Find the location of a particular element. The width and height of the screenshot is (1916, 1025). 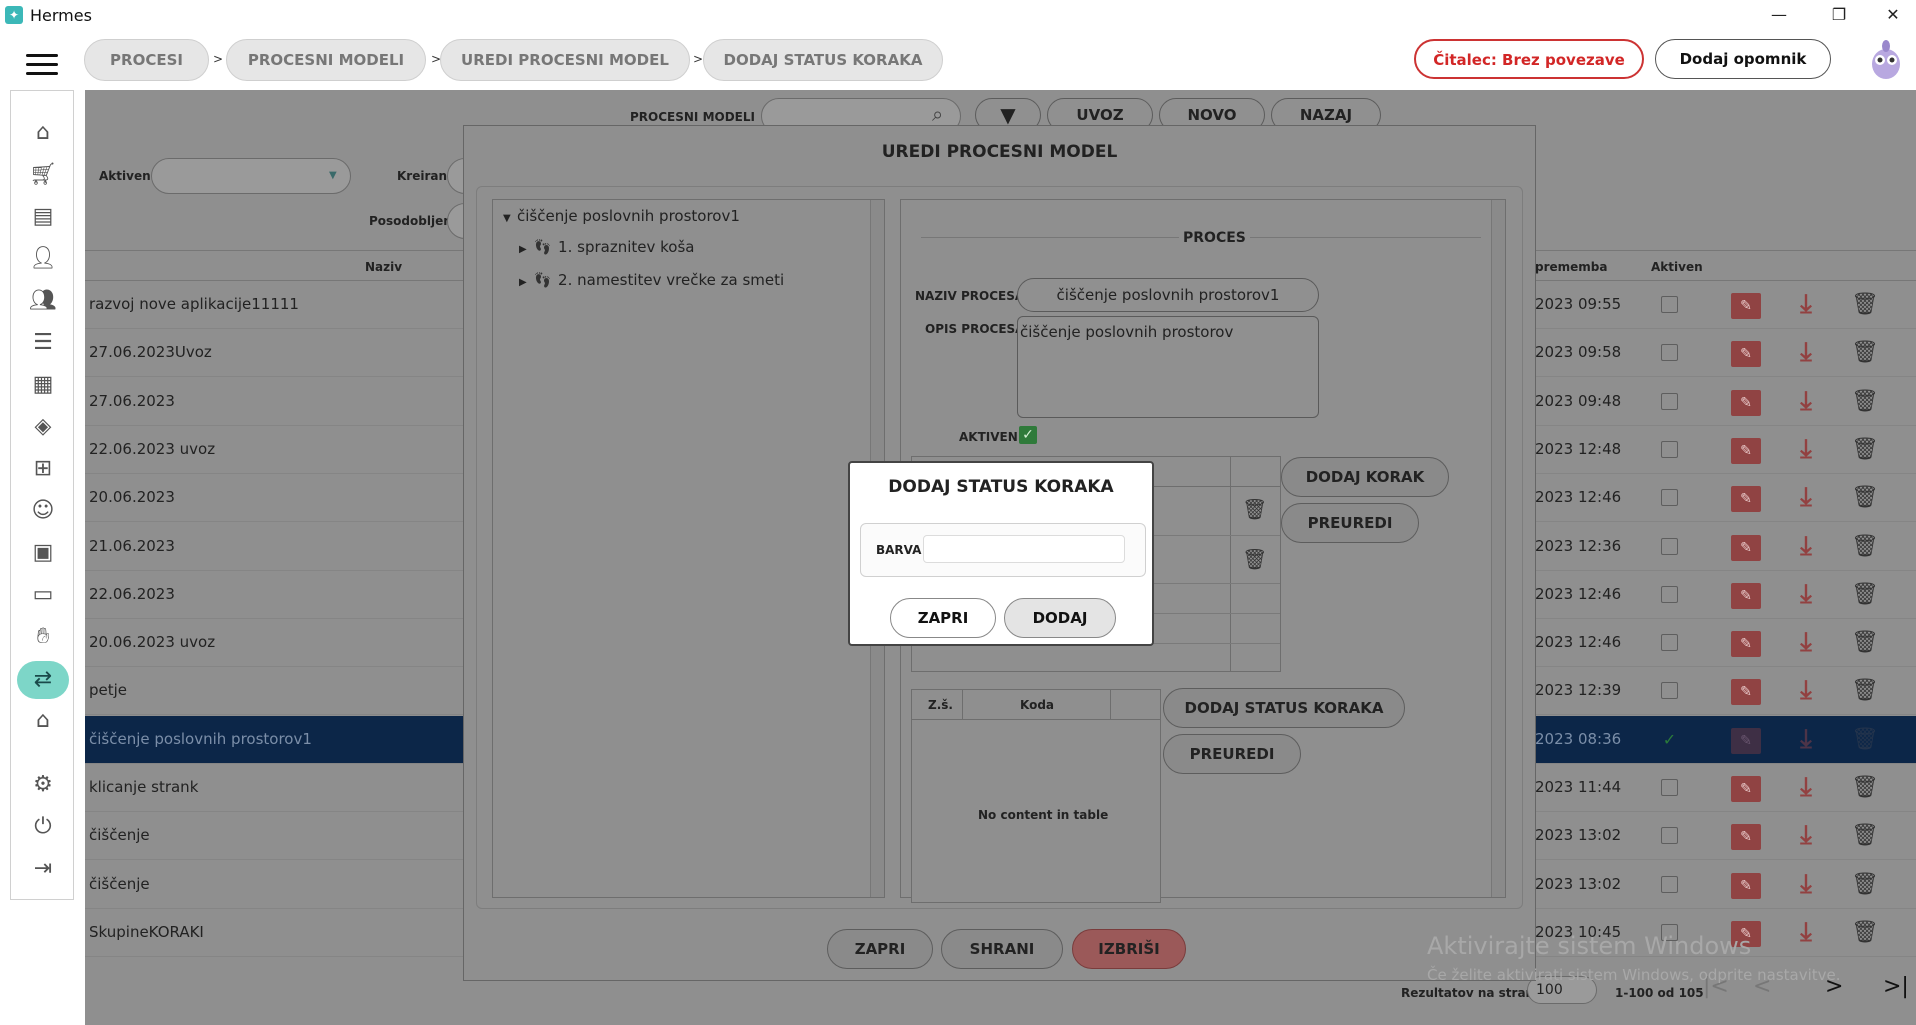

home-icon: ⌂ is located at coordinates (43, 133).